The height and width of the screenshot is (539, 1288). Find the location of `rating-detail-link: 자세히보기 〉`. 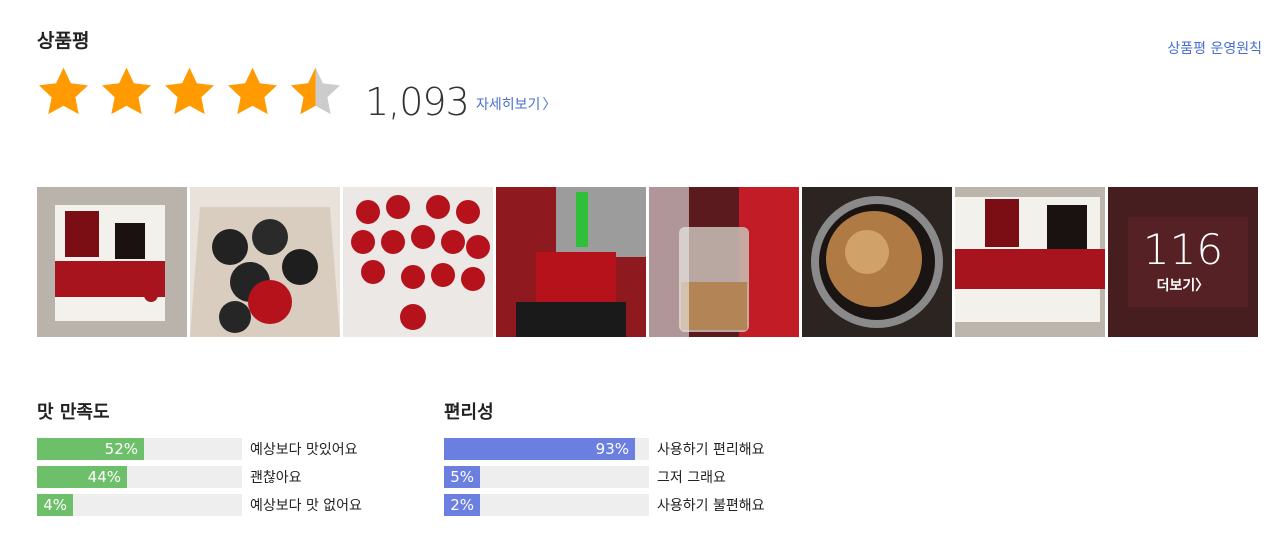

rating-detail-link: 자세히보기 〉 is located at coordinates (516, 104).